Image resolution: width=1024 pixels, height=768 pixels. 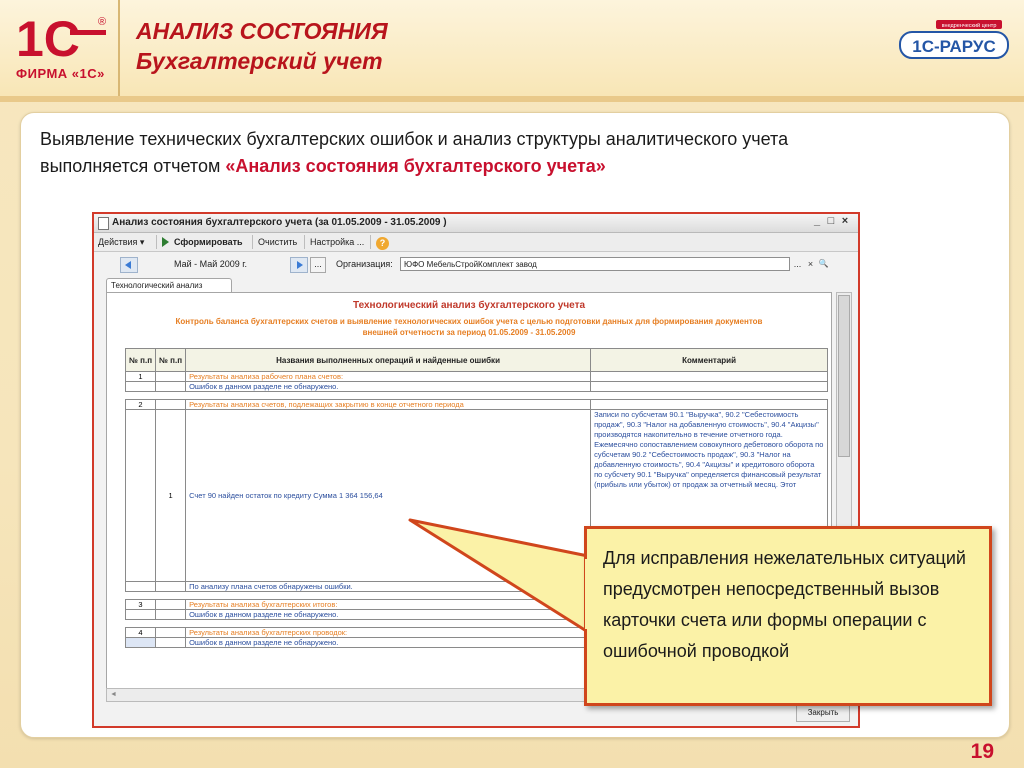 What do you see at coordinates (259, 61) in the screenshot?
I see `slide-subtitle: Бухгалтерский учет` at bounding box center [259, 61].